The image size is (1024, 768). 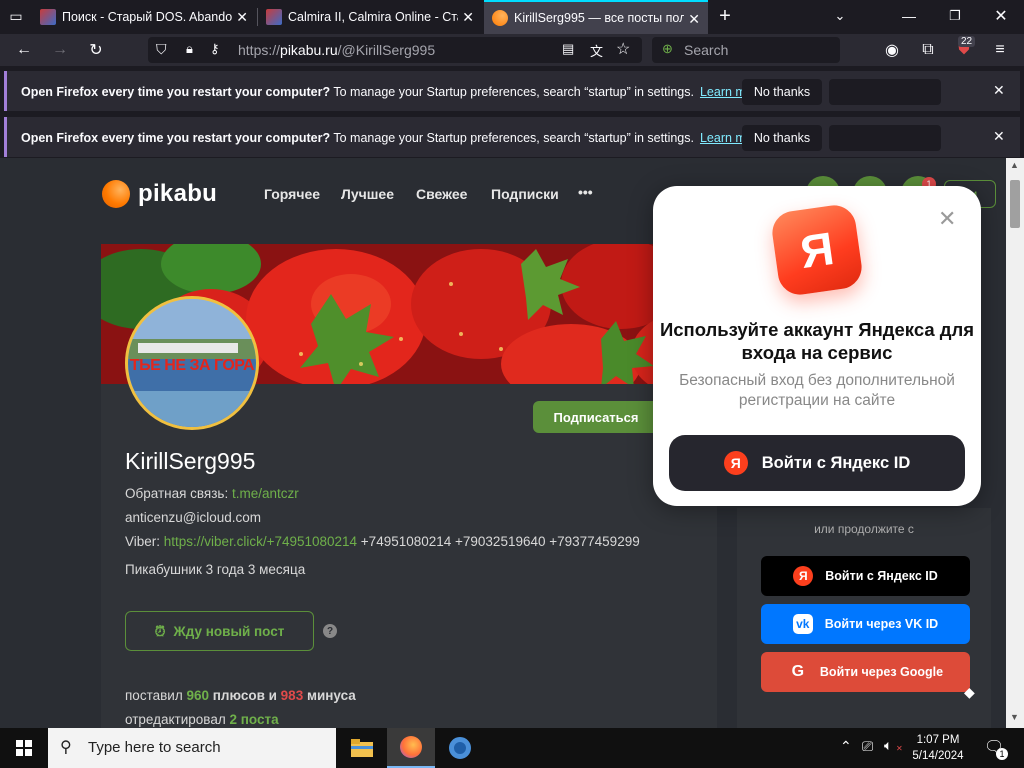 What do you see at coordinates (177, 194) in the screenshot?
I see `pikabu-logo-text: pikabu` at bounding box center [177, 194].